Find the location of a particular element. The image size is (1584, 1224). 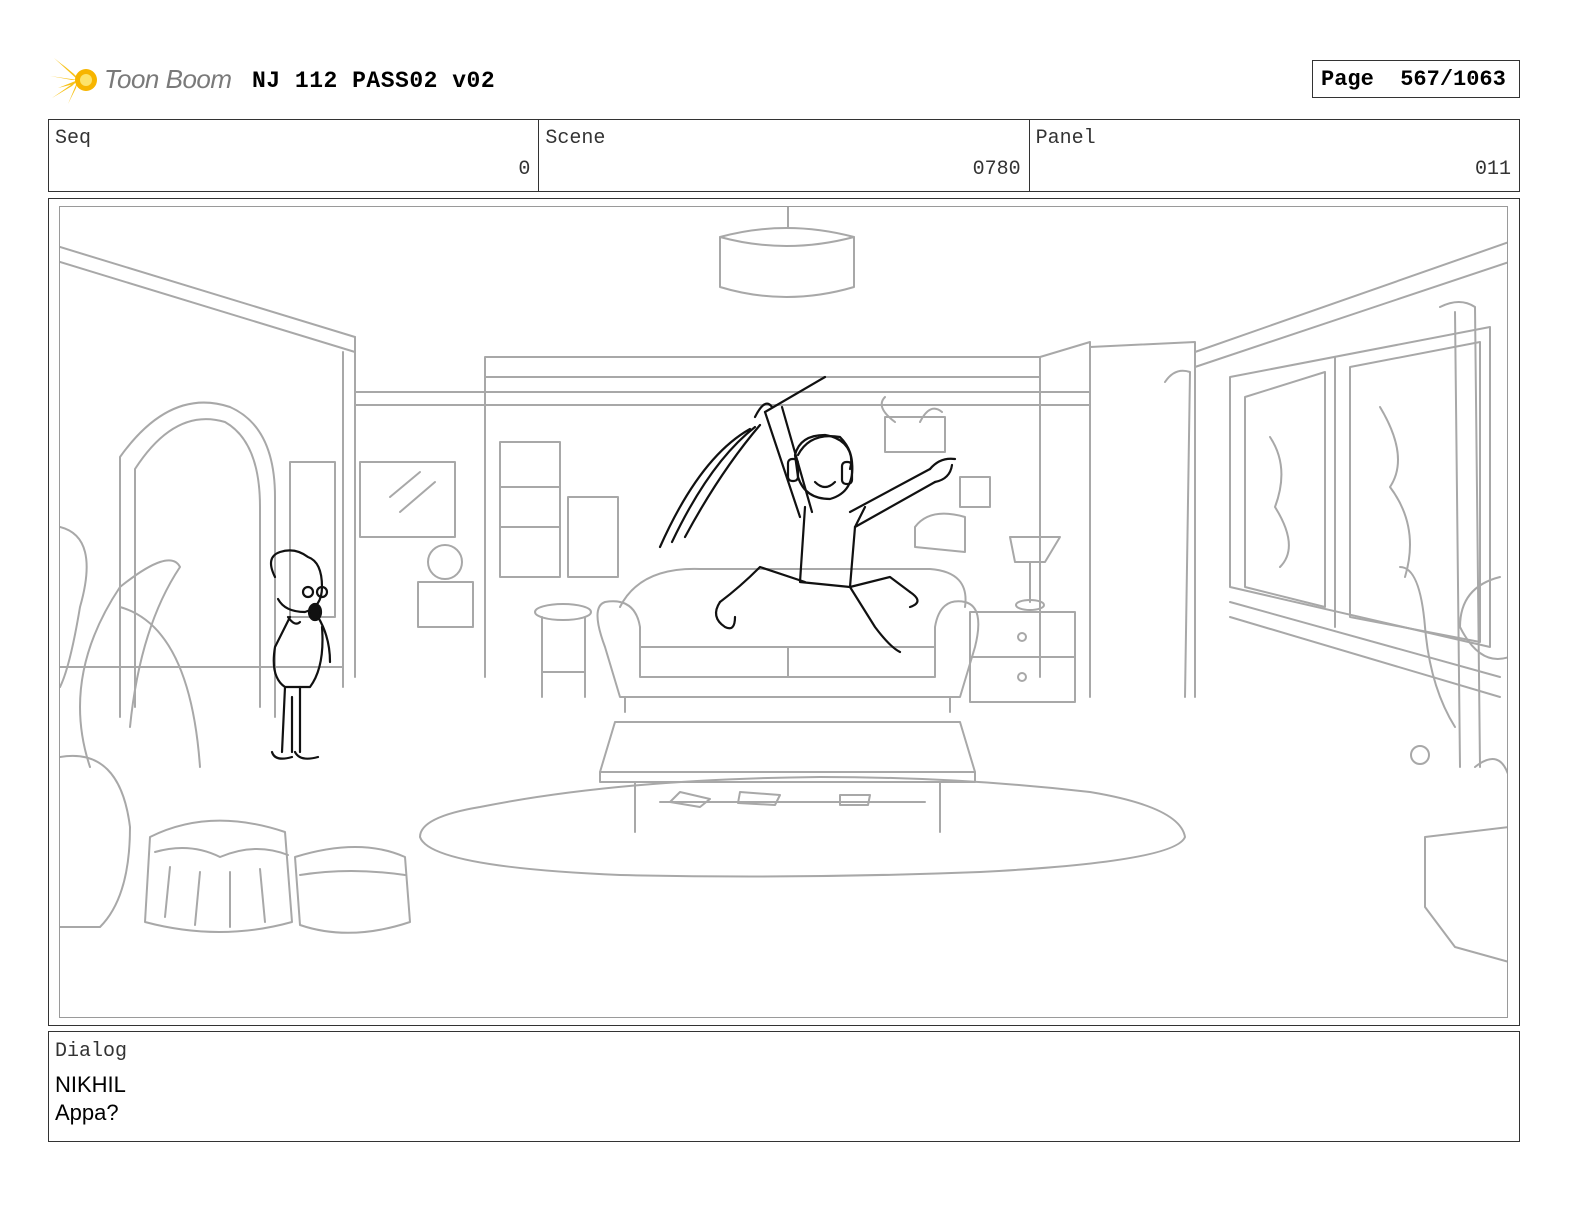

scene-info-row: Seq 0 Scene 0780 Panel 011 is located at coordinates (784, 155).